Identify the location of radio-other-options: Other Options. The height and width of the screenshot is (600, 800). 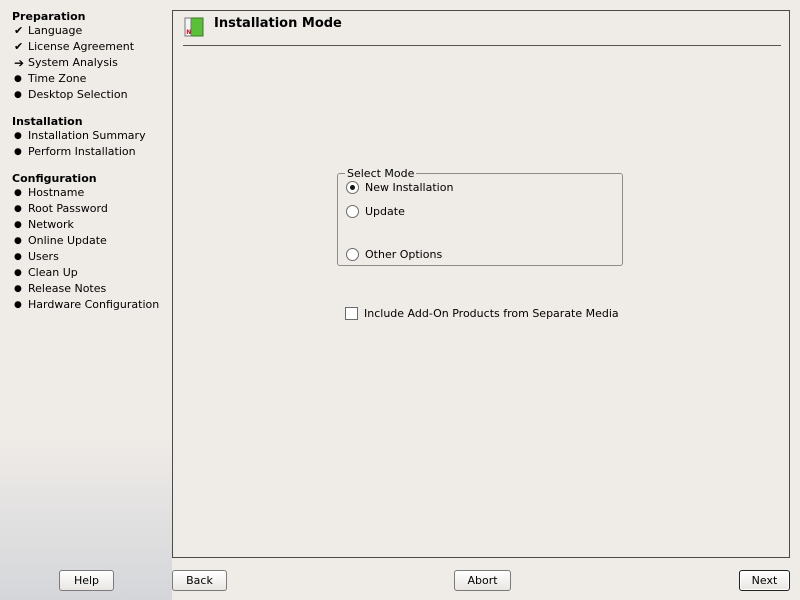
(394, 255).